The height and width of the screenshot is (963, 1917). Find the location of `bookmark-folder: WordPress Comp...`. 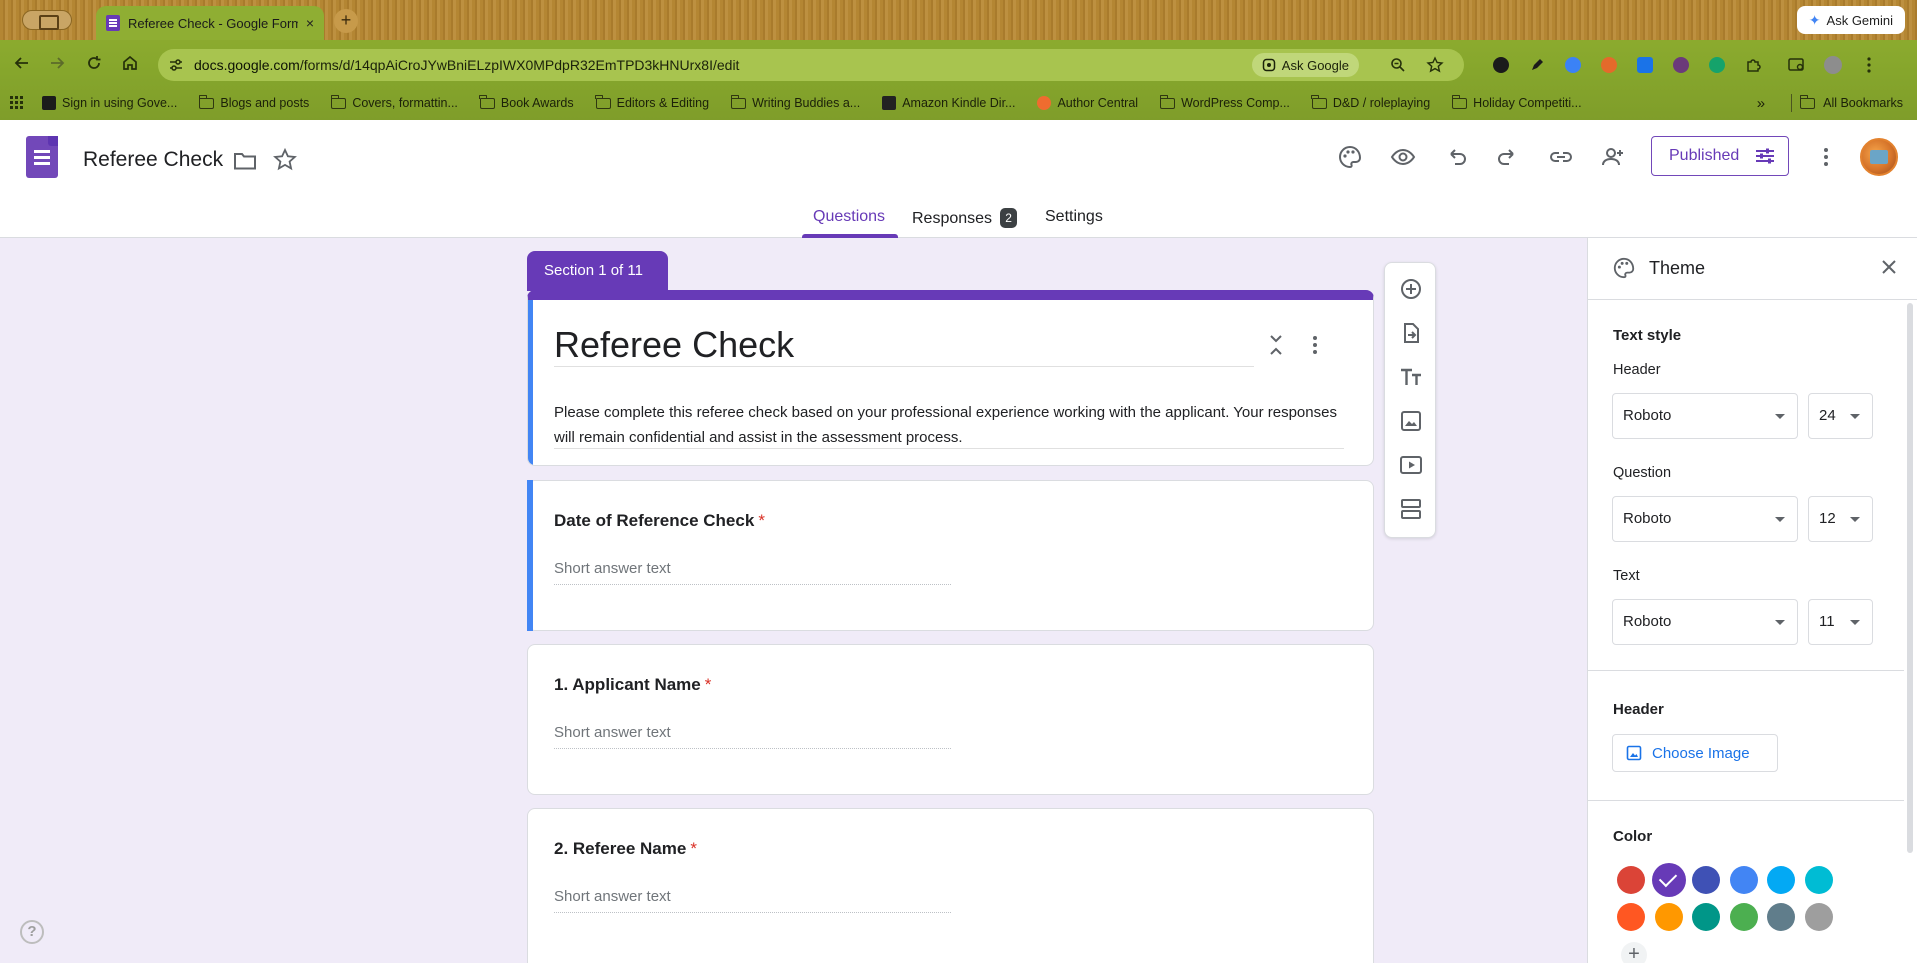

bookmark-folder: WordPress Comp... is located at coordinates (1224, 102).